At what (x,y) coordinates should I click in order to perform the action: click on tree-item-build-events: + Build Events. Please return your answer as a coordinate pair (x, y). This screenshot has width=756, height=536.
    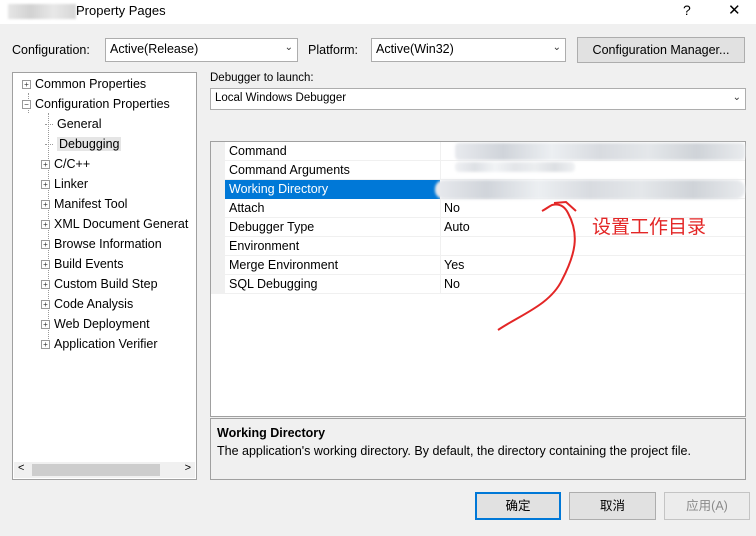
    Looking at the image, I should click on (82, 264).